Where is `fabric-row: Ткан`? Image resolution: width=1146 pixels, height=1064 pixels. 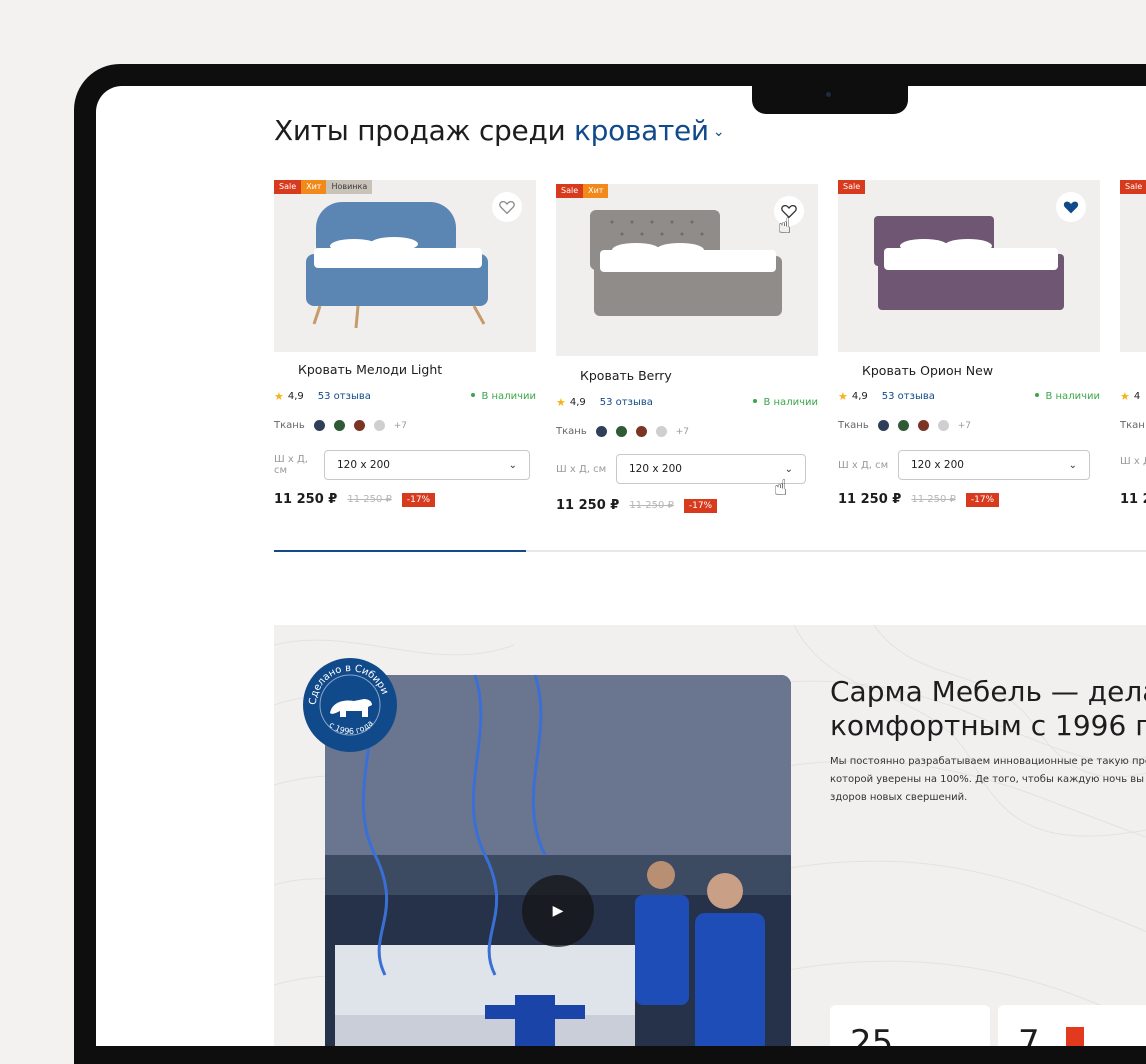 fabric-row: Ткан is located at coordinates (1132, 425).